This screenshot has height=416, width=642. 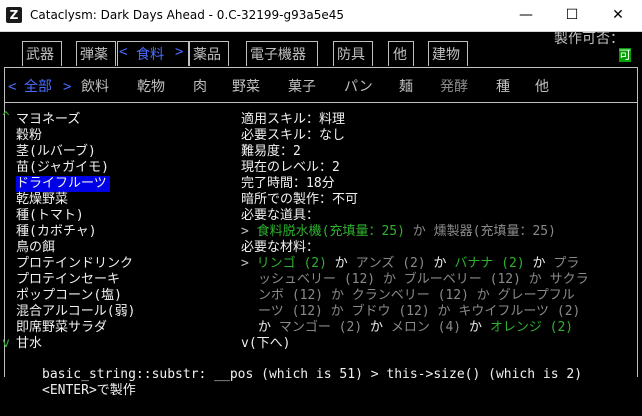 What do you see at coordinates (29, 344) in the screenshot?
I see `recipe-item: 甘水` at bounding box center [29, 344].